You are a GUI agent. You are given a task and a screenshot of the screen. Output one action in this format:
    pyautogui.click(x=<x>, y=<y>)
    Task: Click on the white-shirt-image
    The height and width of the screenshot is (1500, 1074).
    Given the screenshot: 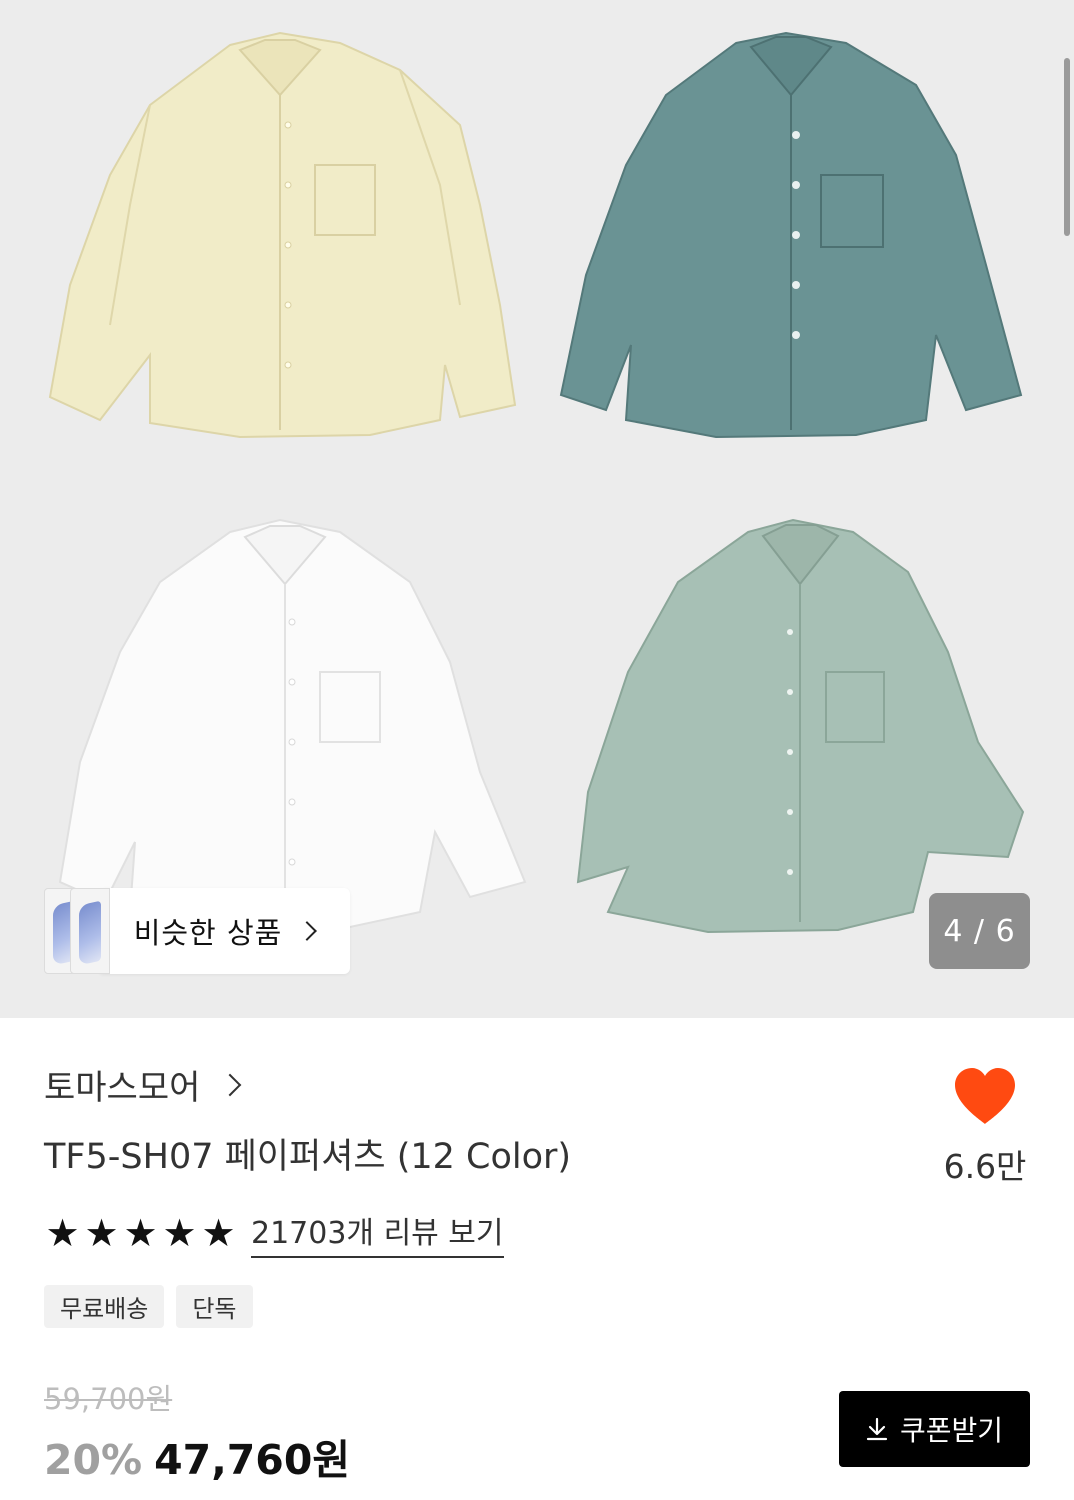 What is the action you would take?
    pyautogui.click(x=285, y=727)
    